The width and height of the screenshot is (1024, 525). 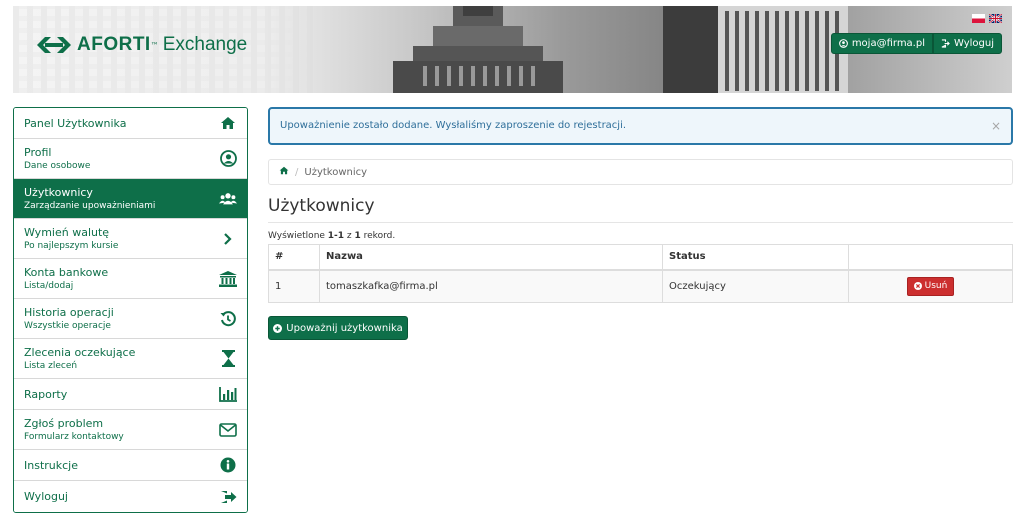 What do you see at coordinates (130, 465) in the screenshot?
I see `sidebar-item-instructions: Instrukcje` at bounding box center [130, 465].